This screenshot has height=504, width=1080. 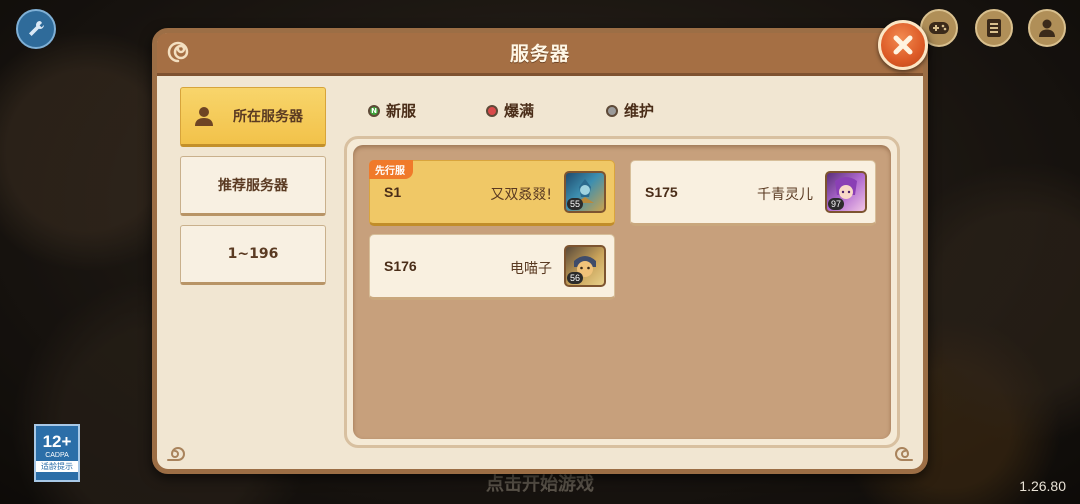 I want to click on age-rating-org: CADPA, so click(x=57, y=455).